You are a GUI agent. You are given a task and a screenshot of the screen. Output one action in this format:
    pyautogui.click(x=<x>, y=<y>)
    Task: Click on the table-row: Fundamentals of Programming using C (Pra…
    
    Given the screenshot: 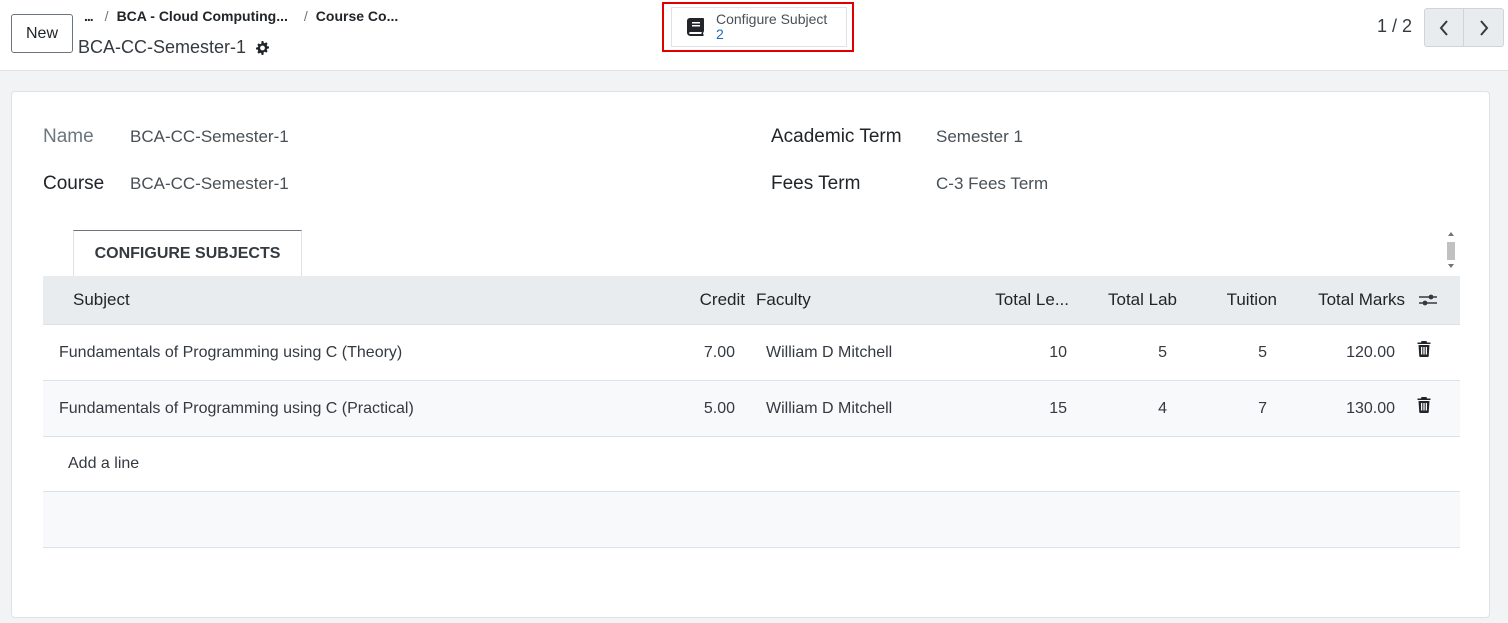 What is the action you would take?
    pyautogui.click(x=751, y=409)
    